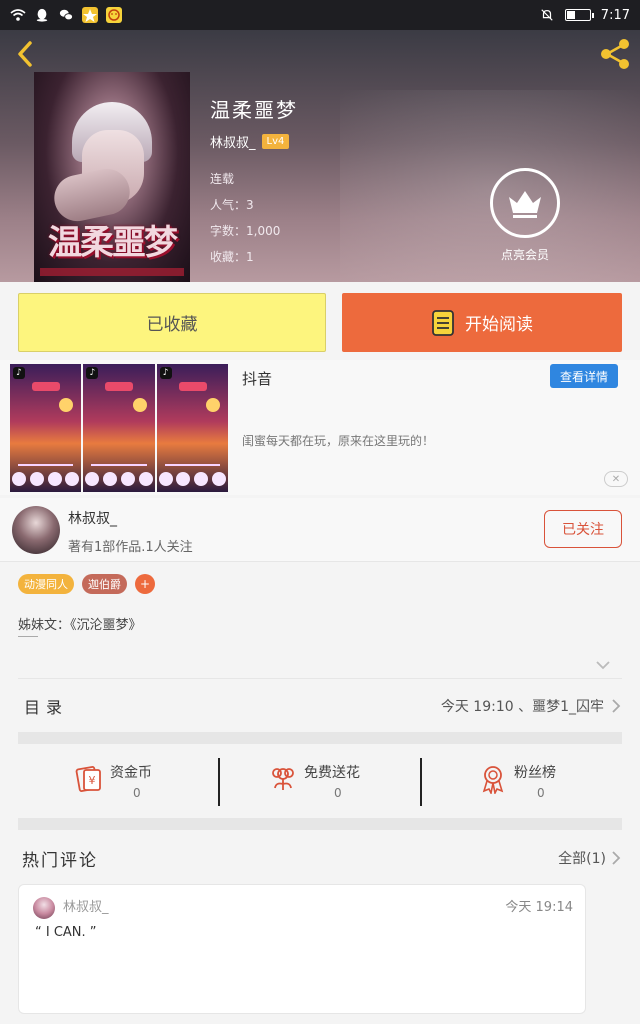 This screenshot has height=1024, width=640. I want to click on collected-button: 已收藏, so click(172, 322).